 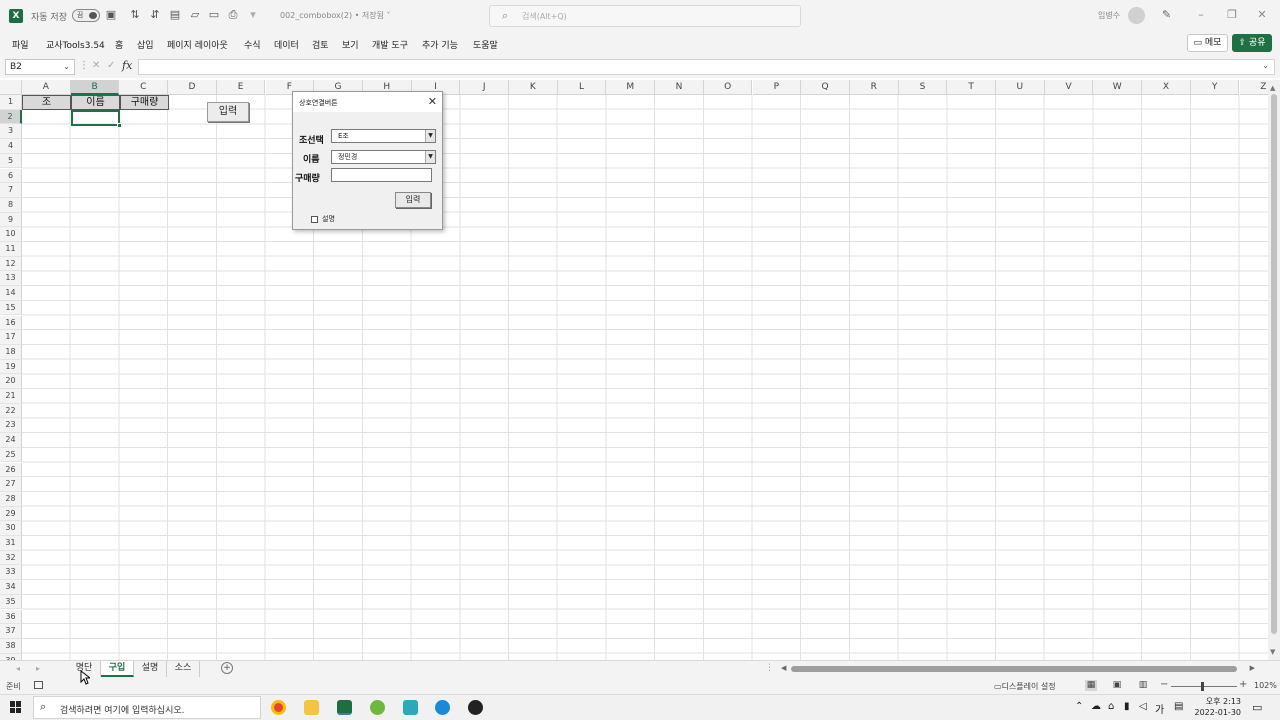 I want to click on column-header: O, so click(x=728, y=87).